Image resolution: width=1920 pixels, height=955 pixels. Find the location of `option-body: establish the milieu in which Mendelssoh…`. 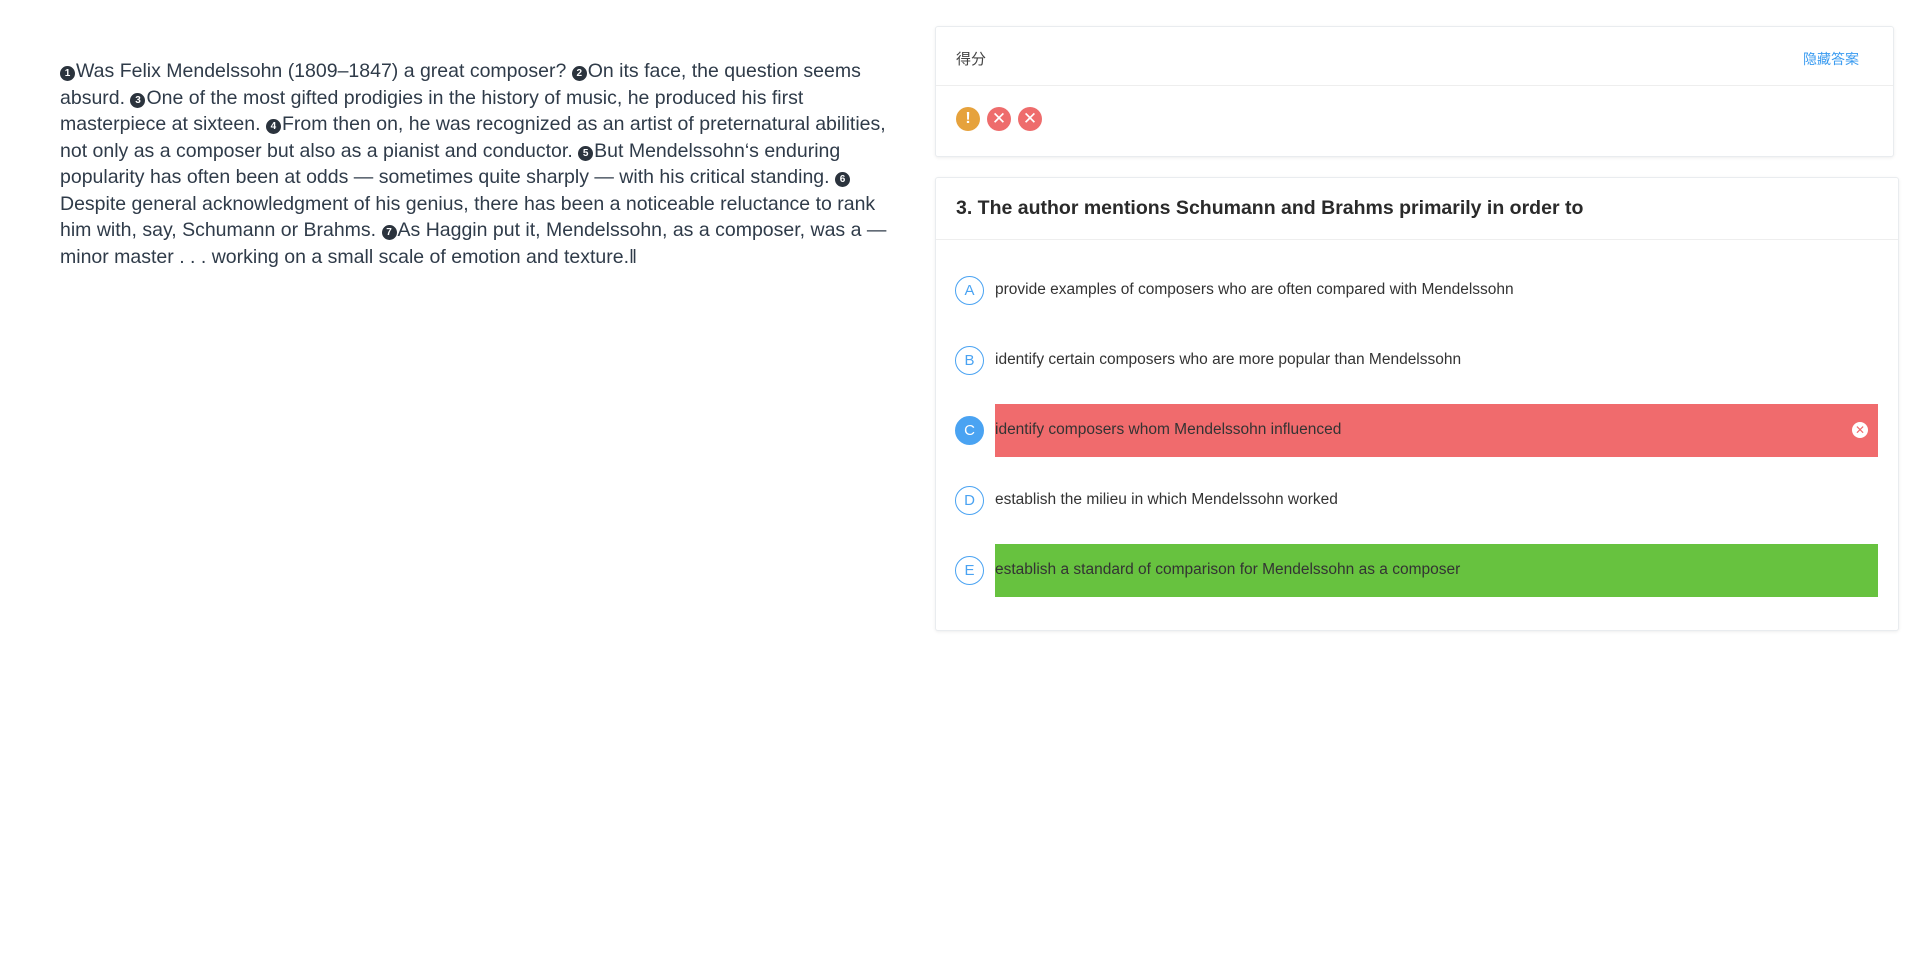

option-body: establish the milieu in which Mendelssoh… is located at coordinates (1436, 500).